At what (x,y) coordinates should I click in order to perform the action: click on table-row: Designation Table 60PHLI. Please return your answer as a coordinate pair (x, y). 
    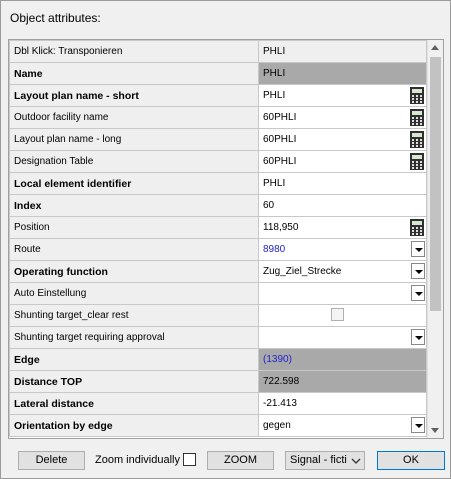
    Looking at the image, I should click on (218, 161).